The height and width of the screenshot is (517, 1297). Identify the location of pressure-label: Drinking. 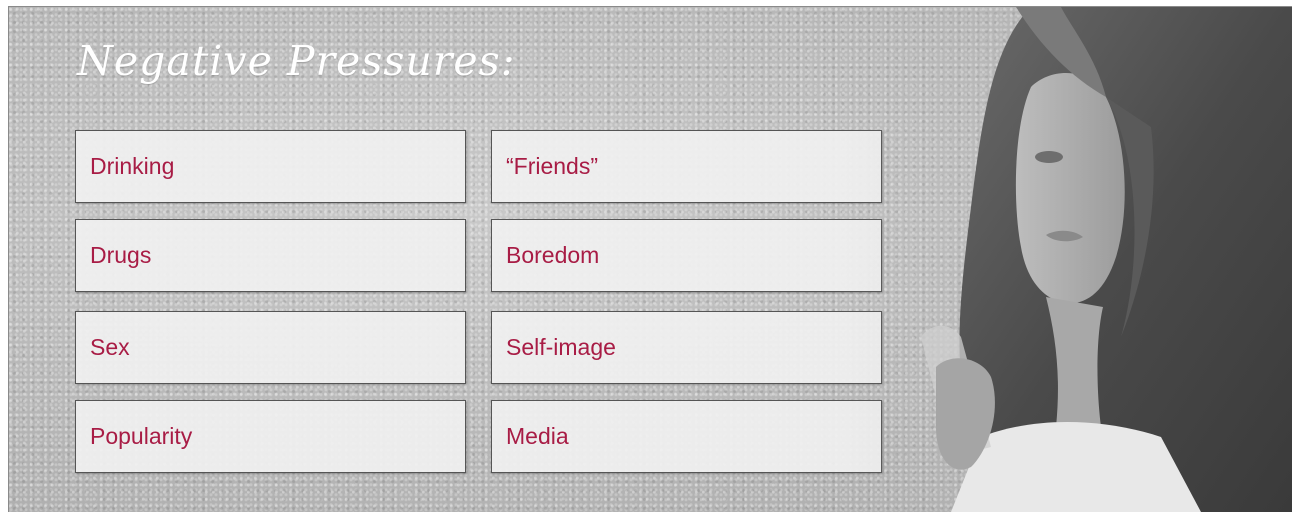
(132, 166).